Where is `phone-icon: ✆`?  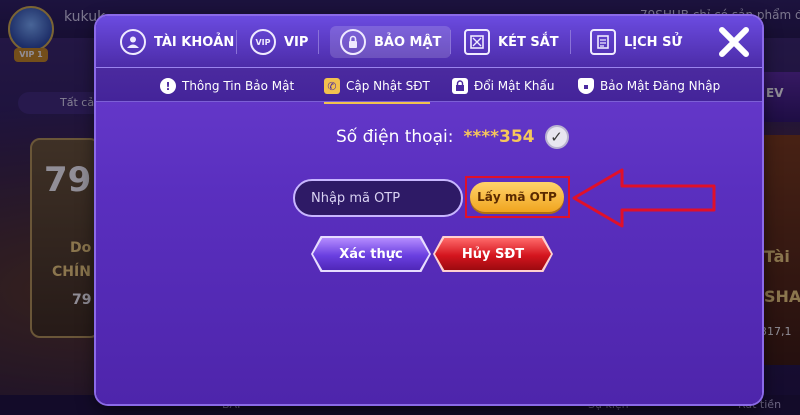
phone-icon: ✆ is located at coordinates (332, 86).